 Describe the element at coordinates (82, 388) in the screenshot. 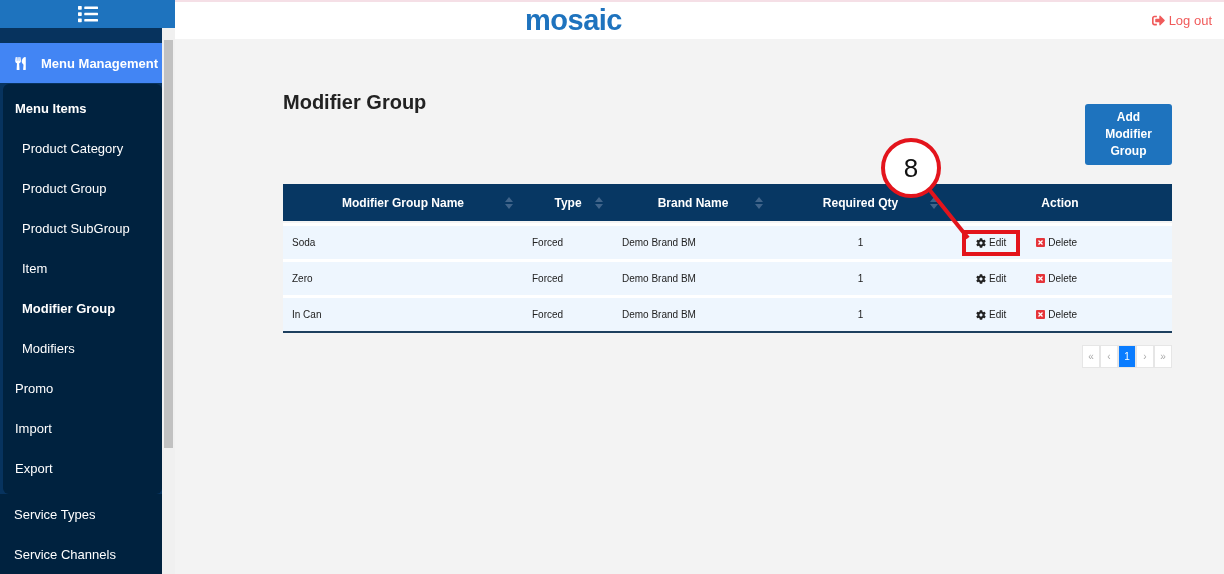

I see `submenu-item: Promo` at that location.